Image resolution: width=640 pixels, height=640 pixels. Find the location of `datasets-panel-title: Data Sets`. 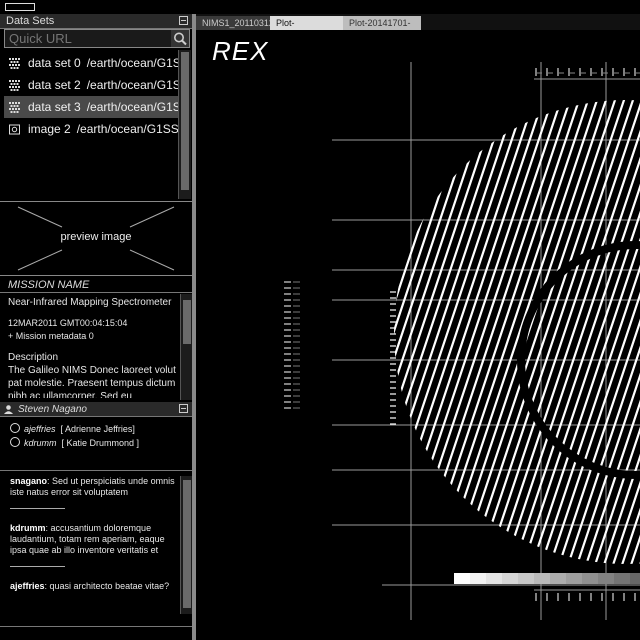

datasets-panel-title: Data Sets is located at coordinates (30, 21).